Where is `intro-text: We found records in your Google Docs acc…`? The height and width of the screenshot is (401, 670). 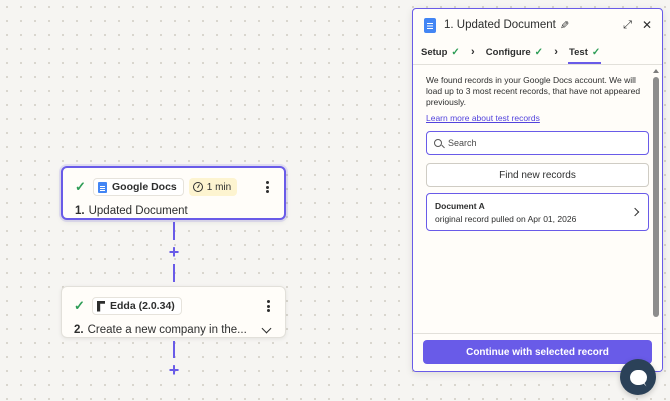
intro-text: We found records in your Google Docs acc… is located at coordinates (533, 91).